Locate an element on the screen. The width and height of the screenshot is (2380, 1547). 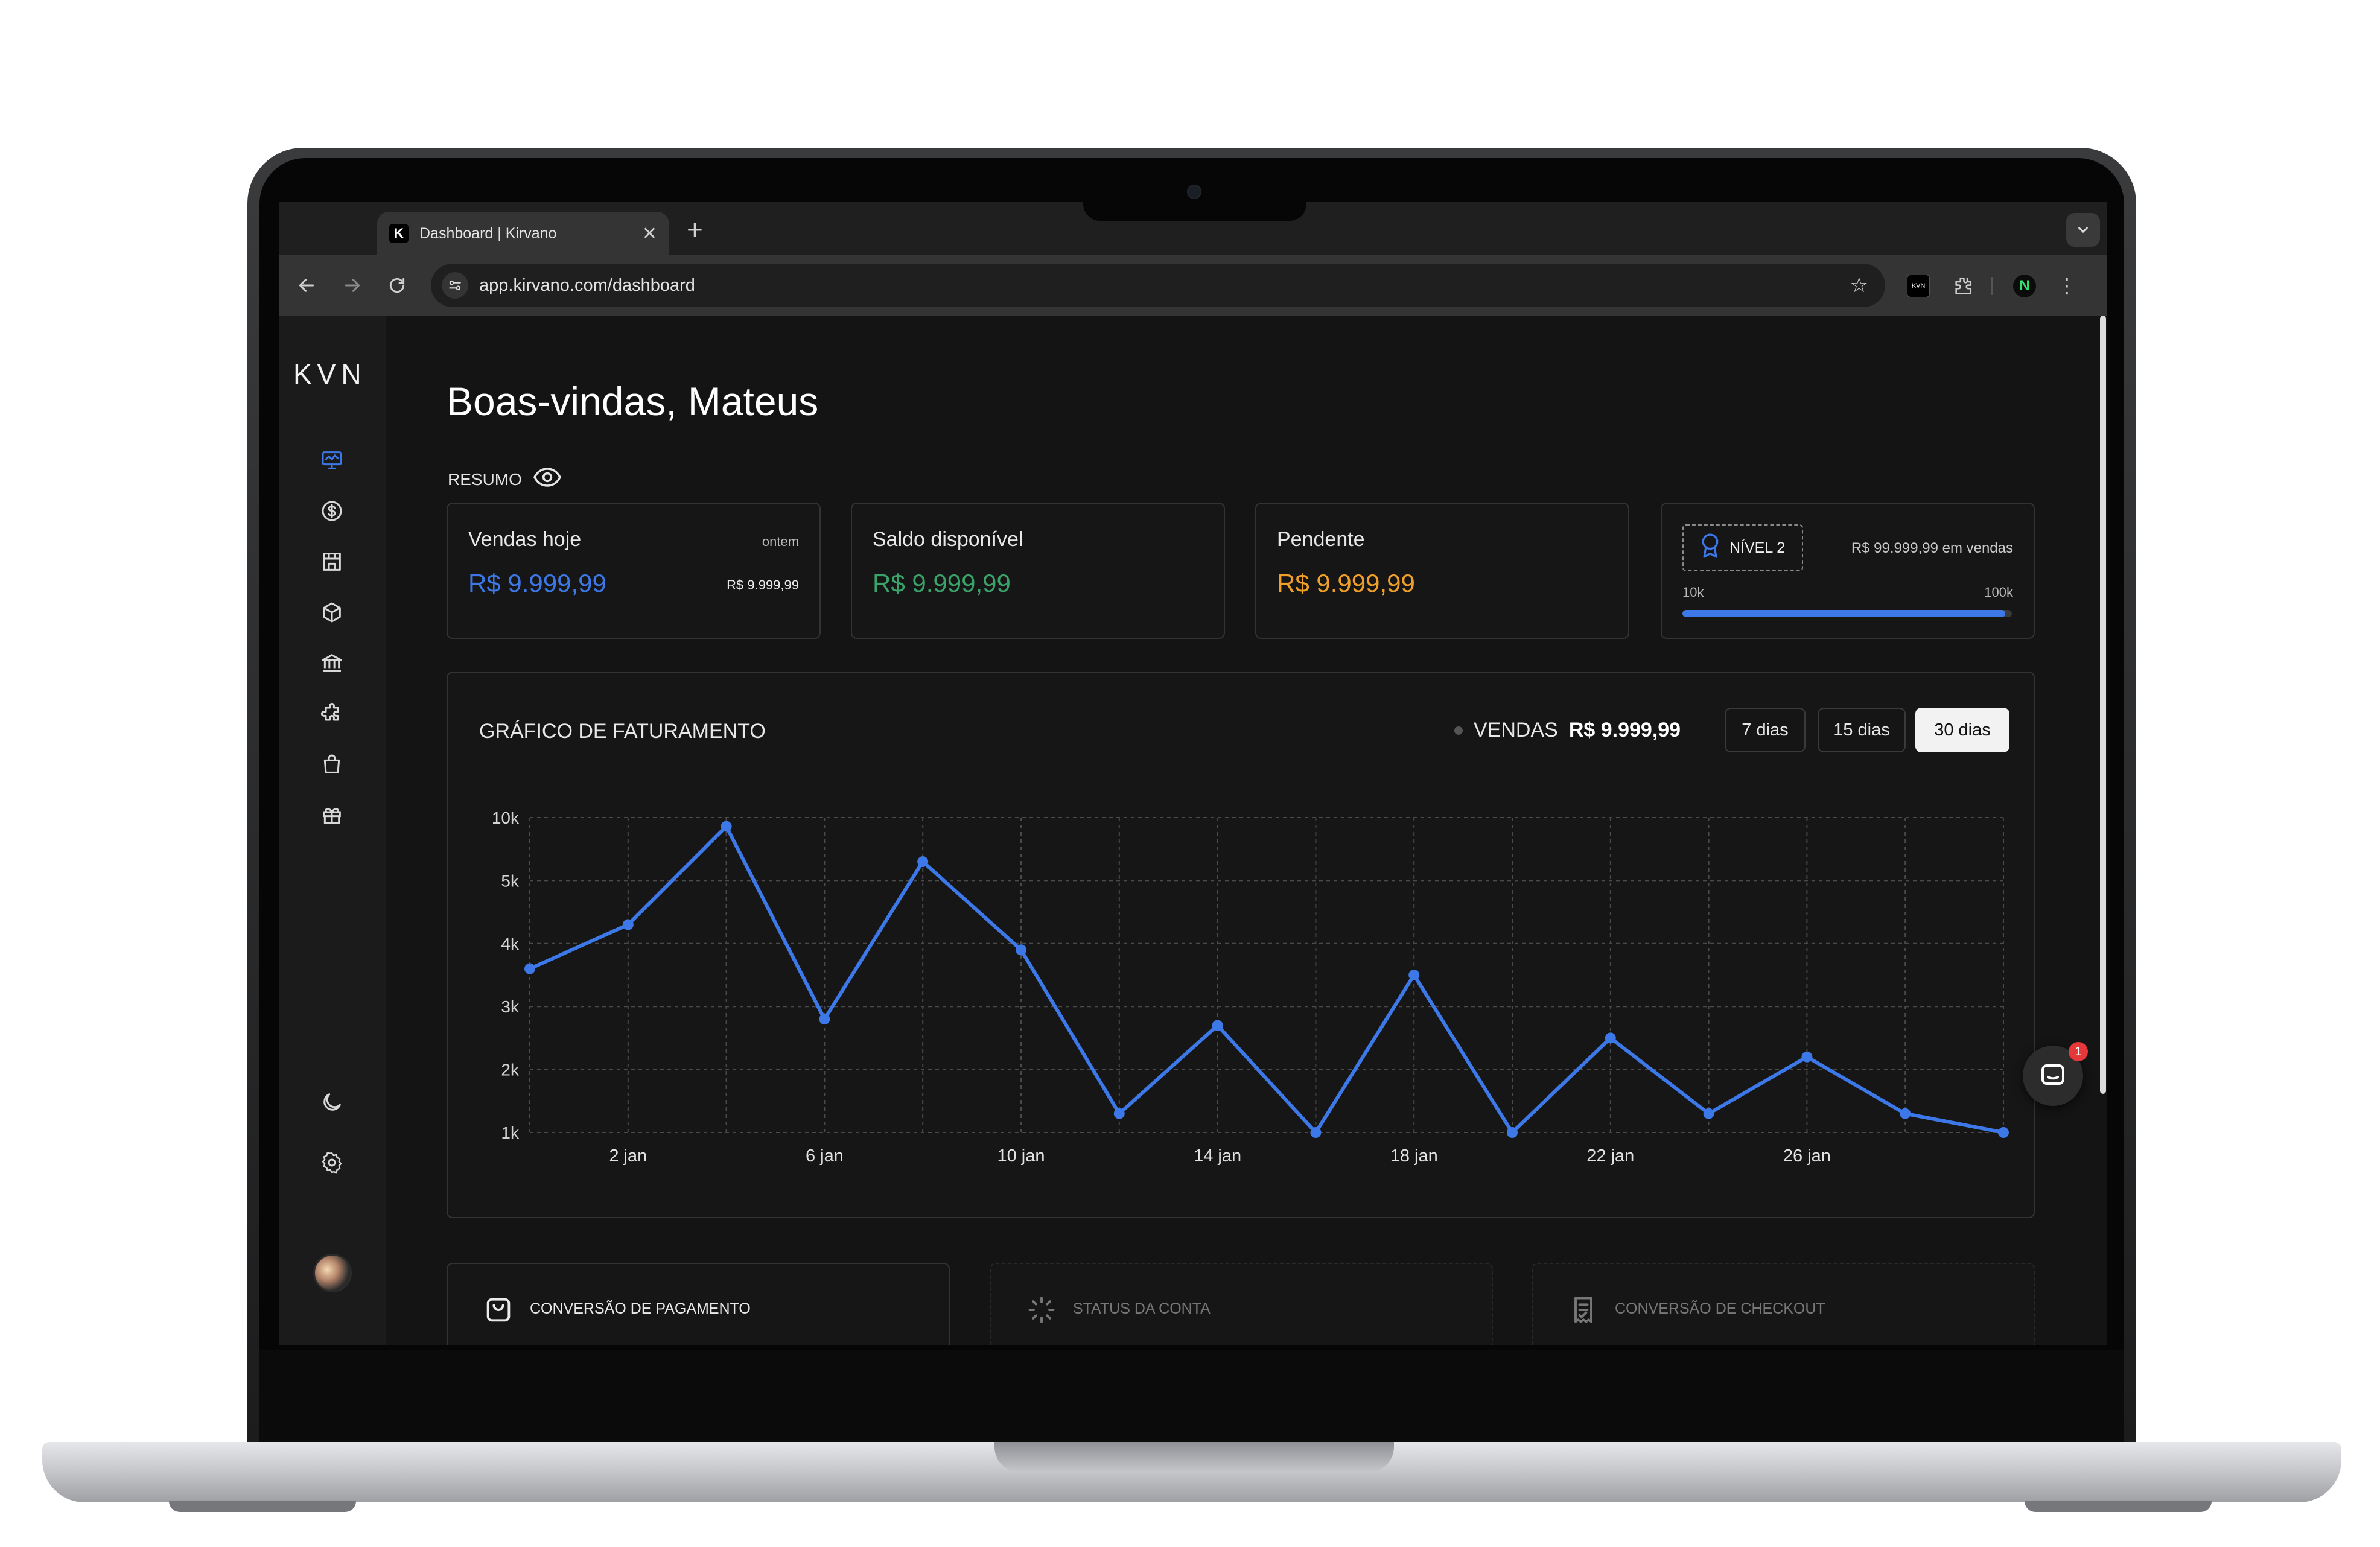
sales-compare-value: R$ 9.999,99 is located at coordinates (763, 585).